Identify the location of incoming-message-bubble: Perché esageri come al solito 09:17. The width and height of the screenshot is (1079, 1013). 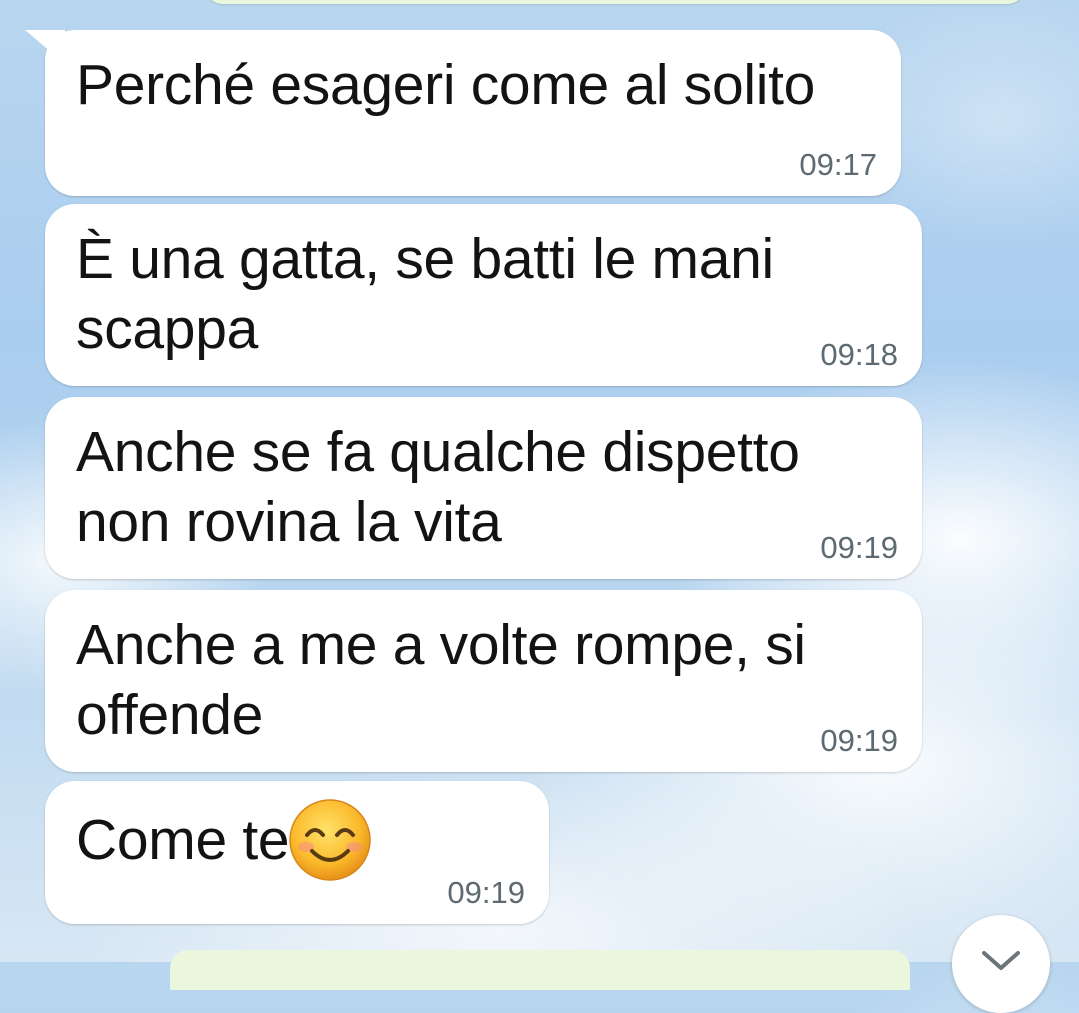
(463, 113).